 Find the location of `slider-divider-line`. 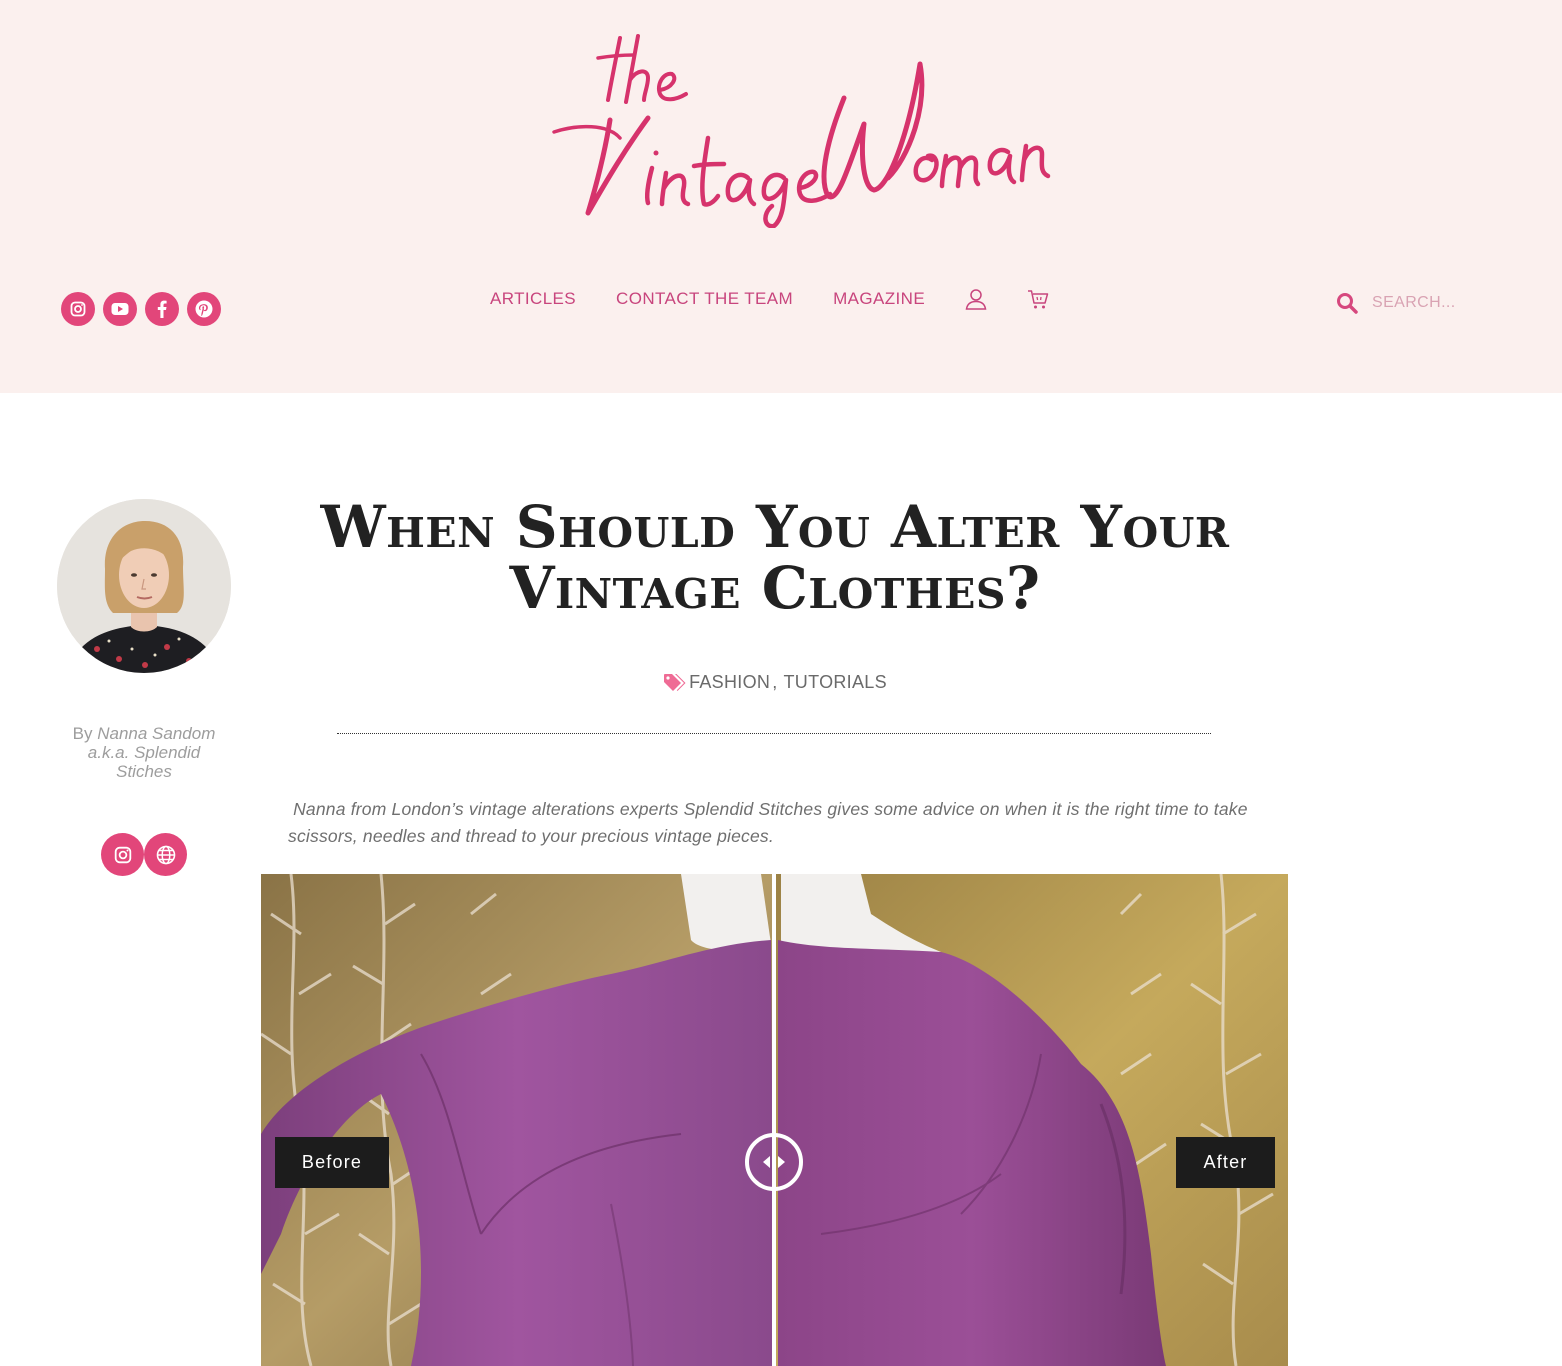

slider-divider-line is located at coordinates (774, 1120).